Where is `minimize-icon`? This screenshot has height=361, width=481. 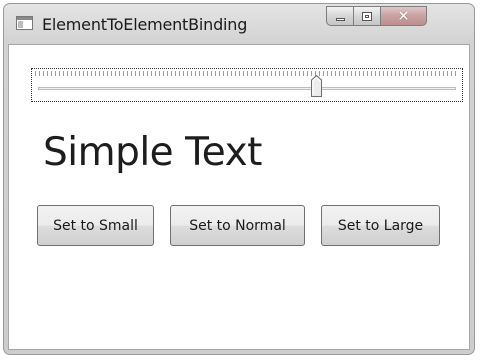
minimize-icon is located at coordinates (340, 19).